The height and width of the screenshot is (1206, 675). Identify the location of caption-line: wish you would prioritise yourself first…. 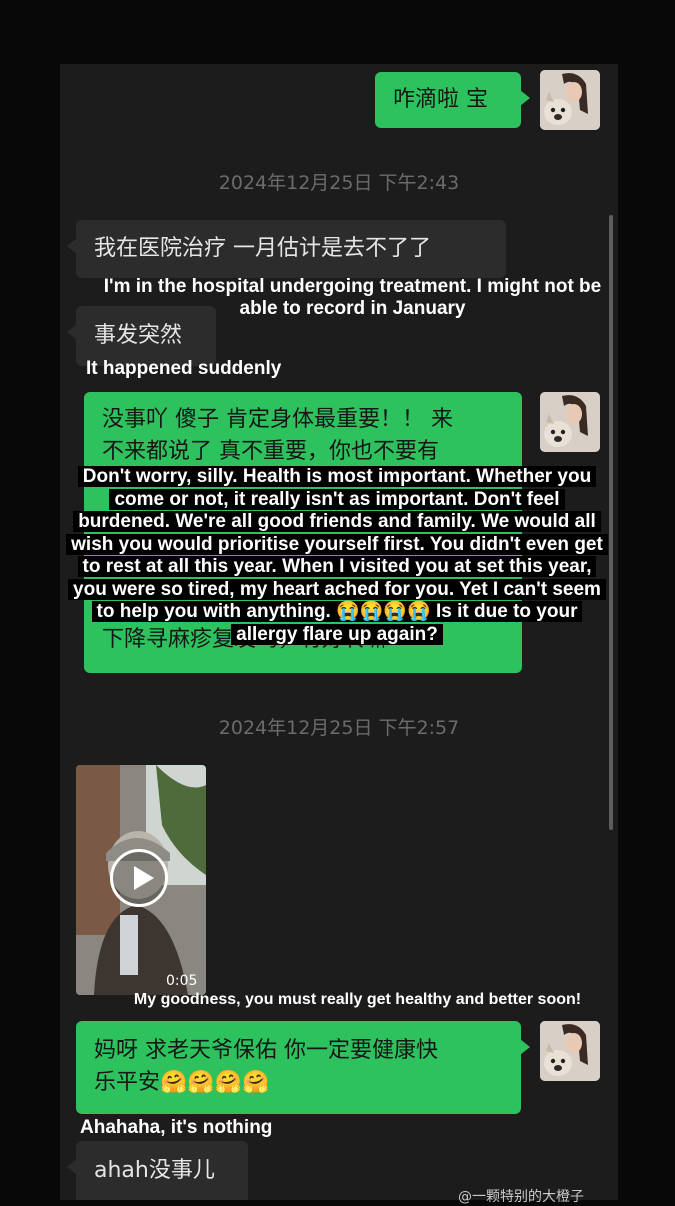
(337, 544).